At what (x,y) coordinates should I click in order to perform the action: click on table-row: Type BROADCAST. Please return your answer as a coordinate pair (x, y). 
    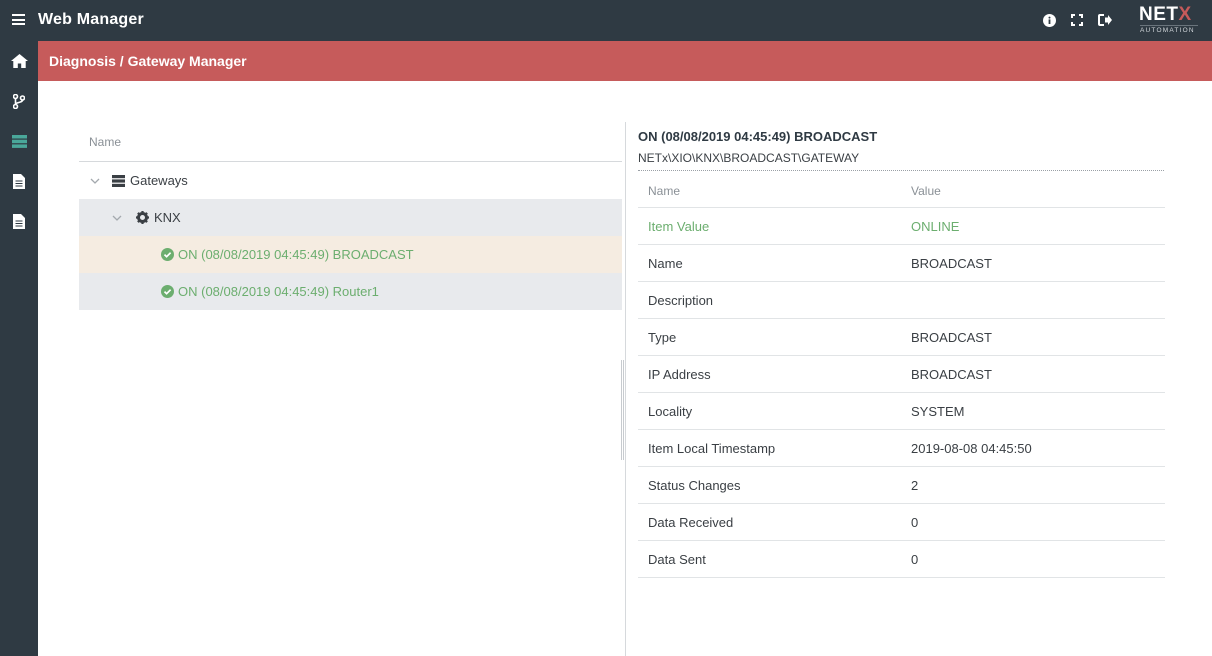
    Looking at the image, I should click on (901, 337).